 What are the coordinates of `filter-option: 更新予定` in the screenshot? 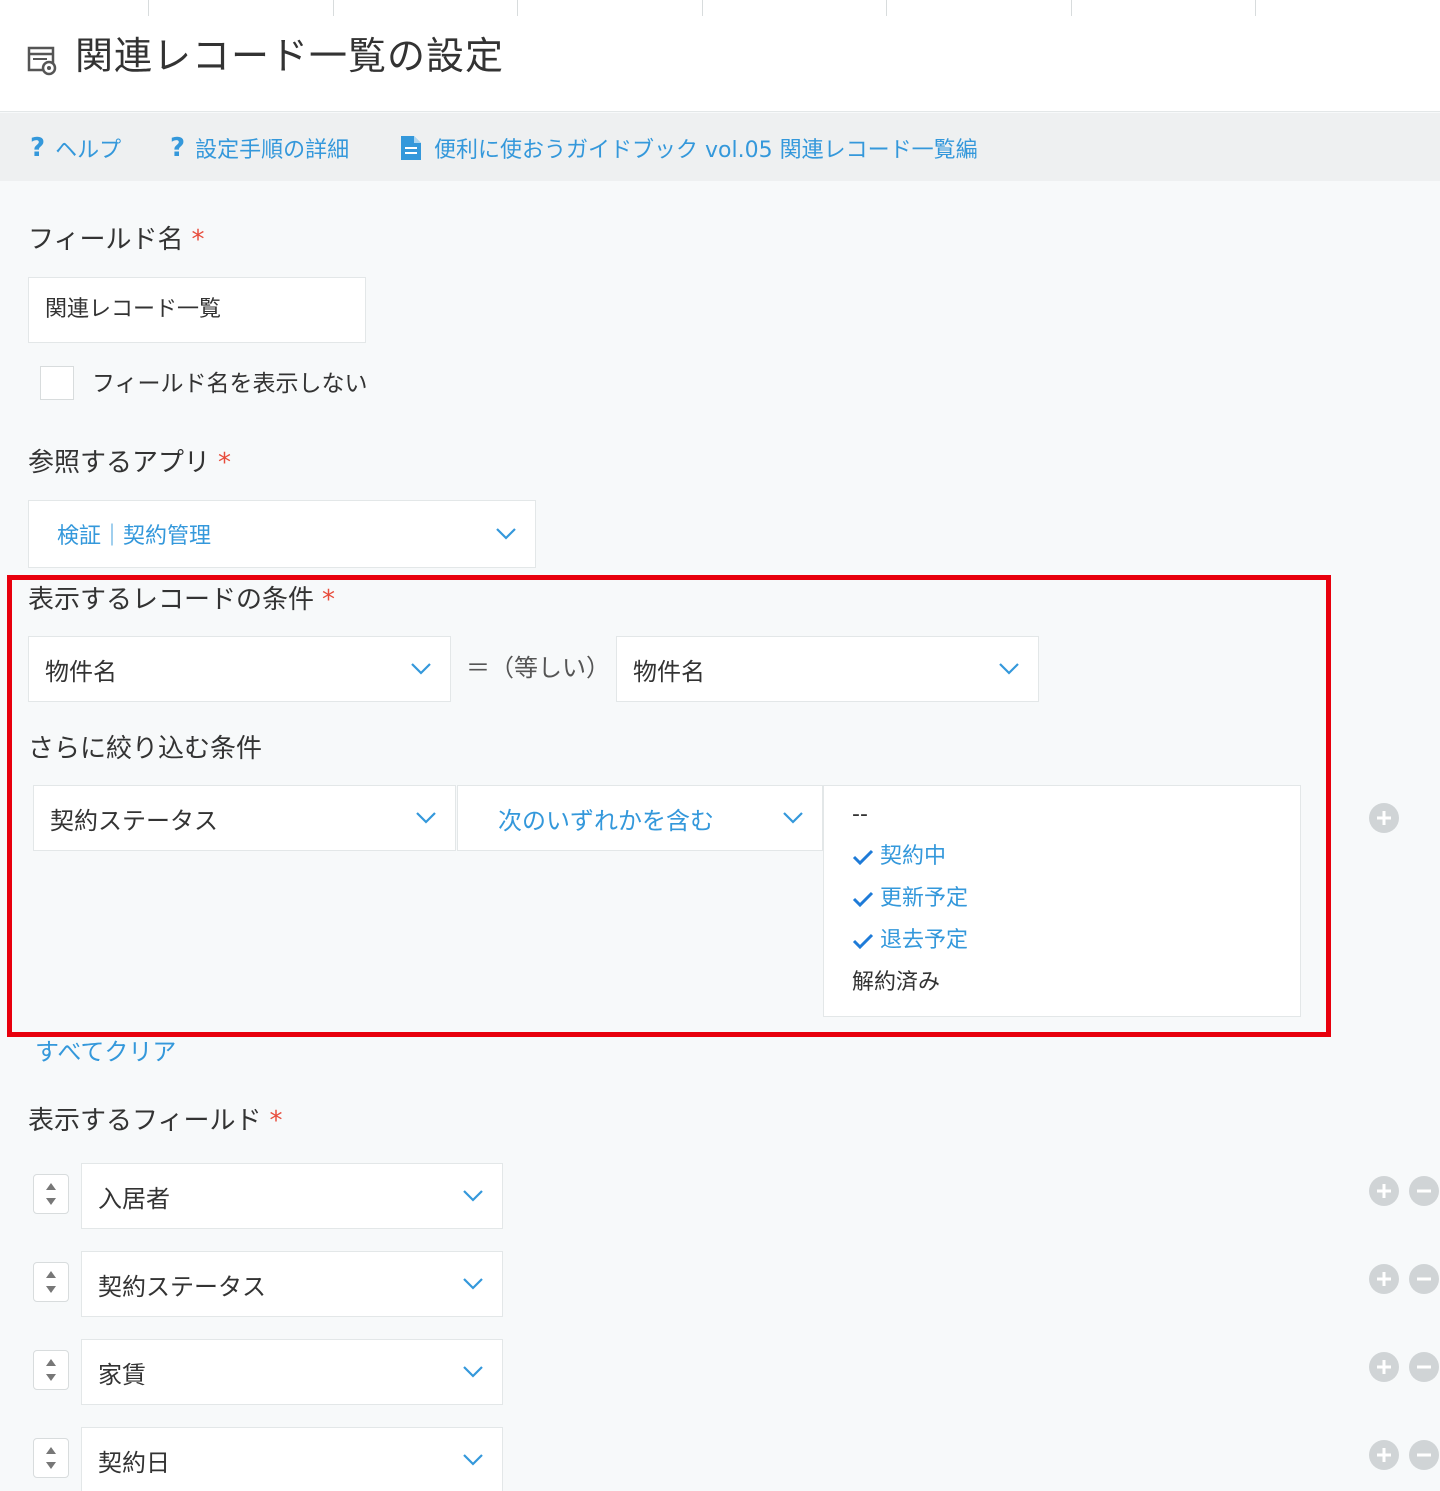 It's located at (1062, 899).